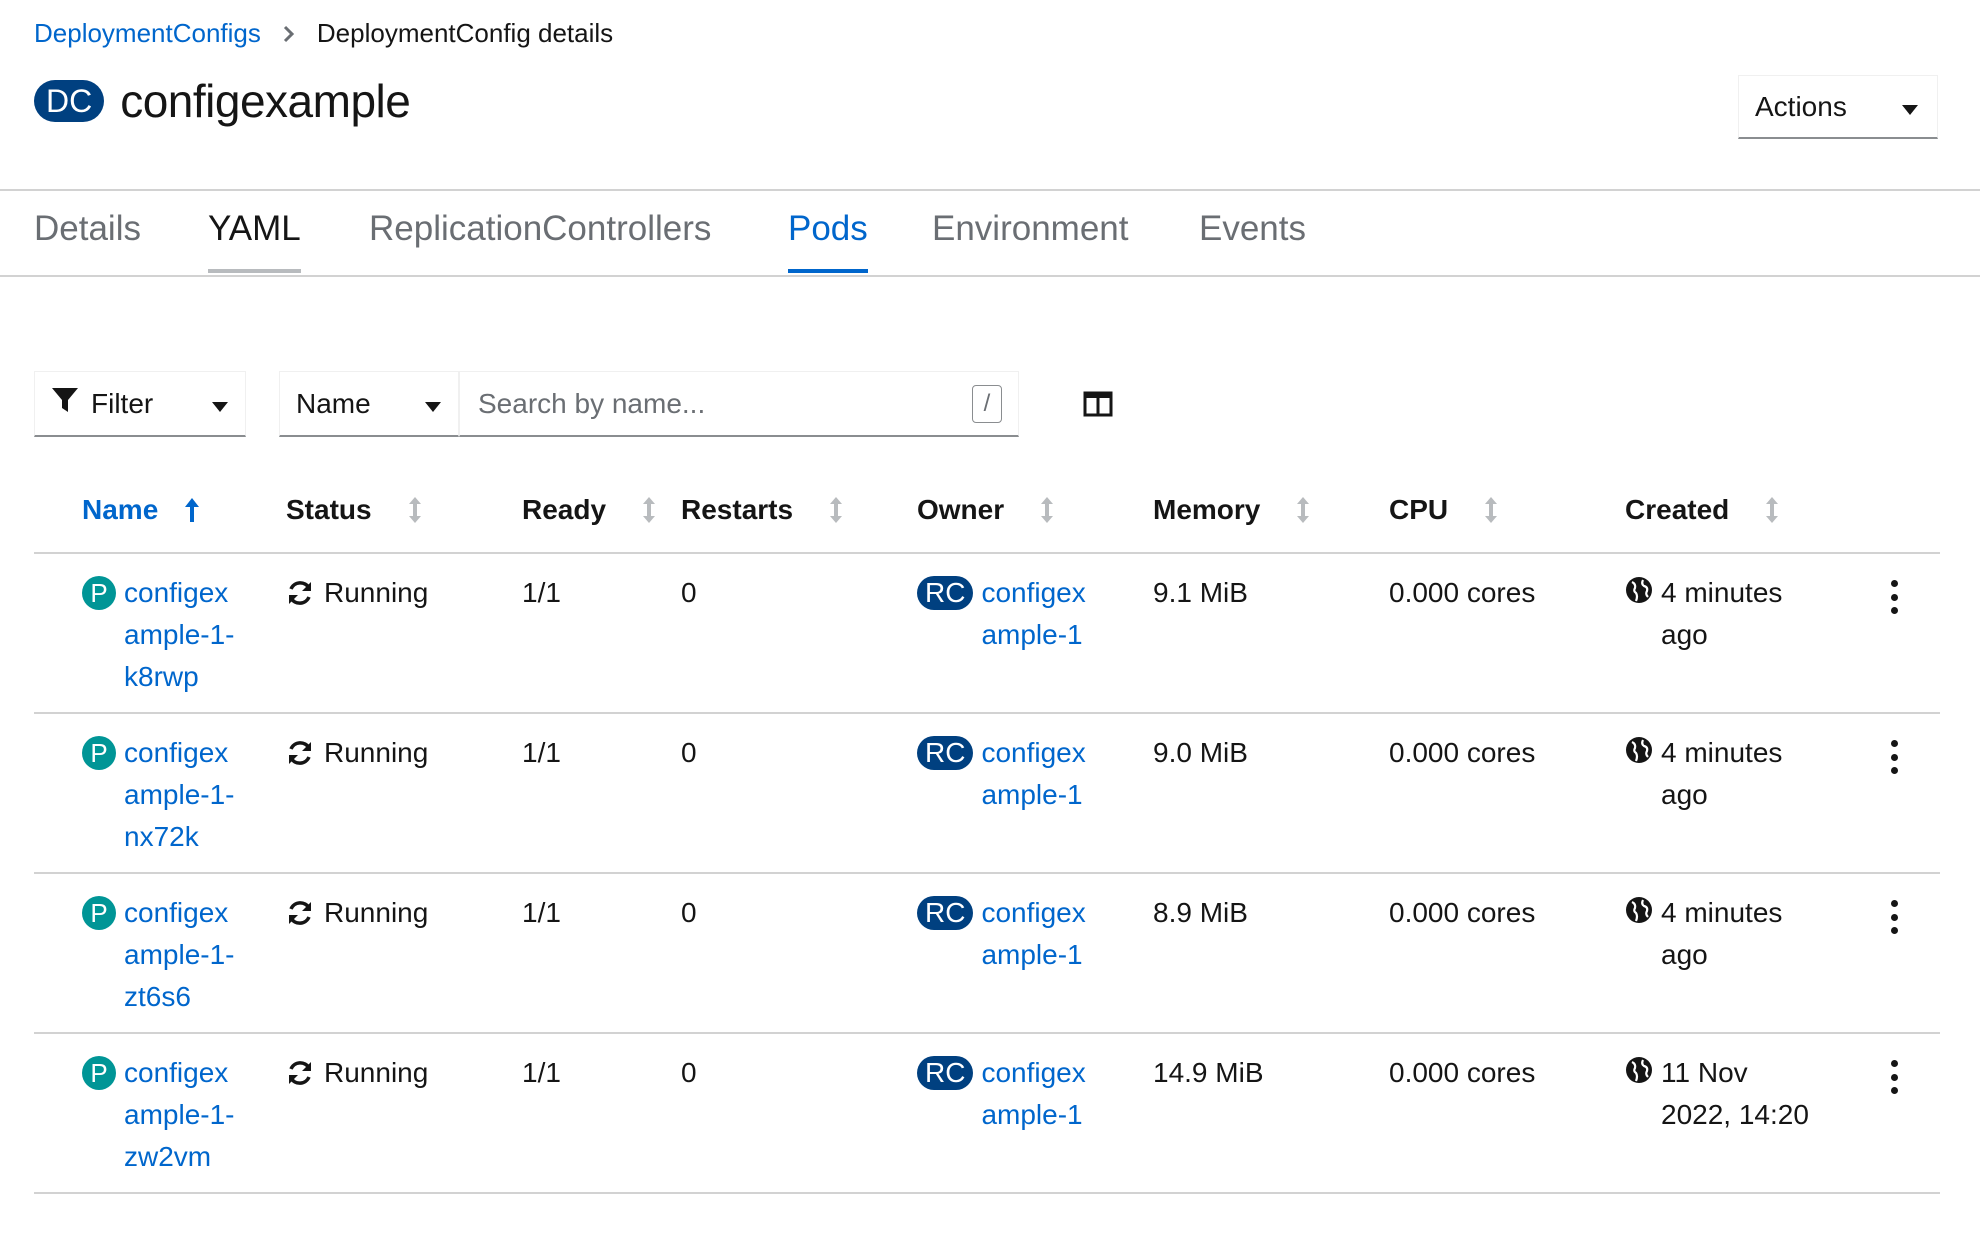 Image resolution: width=1980 pixels, height=1244 pixels. Describe the element at coordinates (140, 404) in the screenshot. I see `filter-dropdown-button: Filter` at that location.